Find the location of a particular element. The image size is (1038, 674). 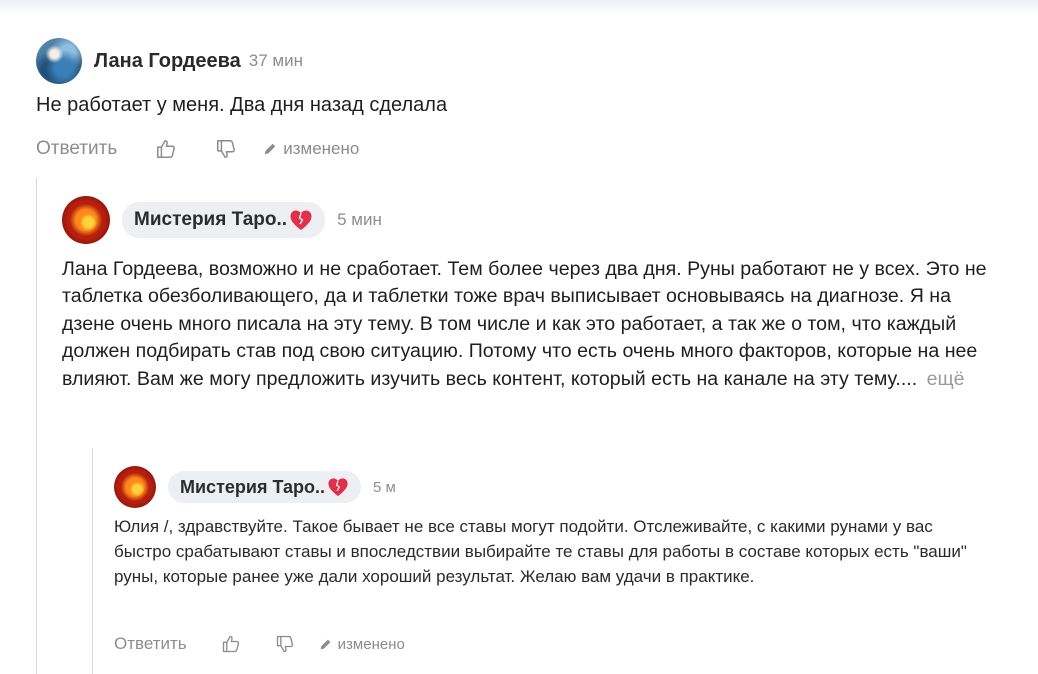

reply-time: 5 мин is located at coordinates (359, 219).